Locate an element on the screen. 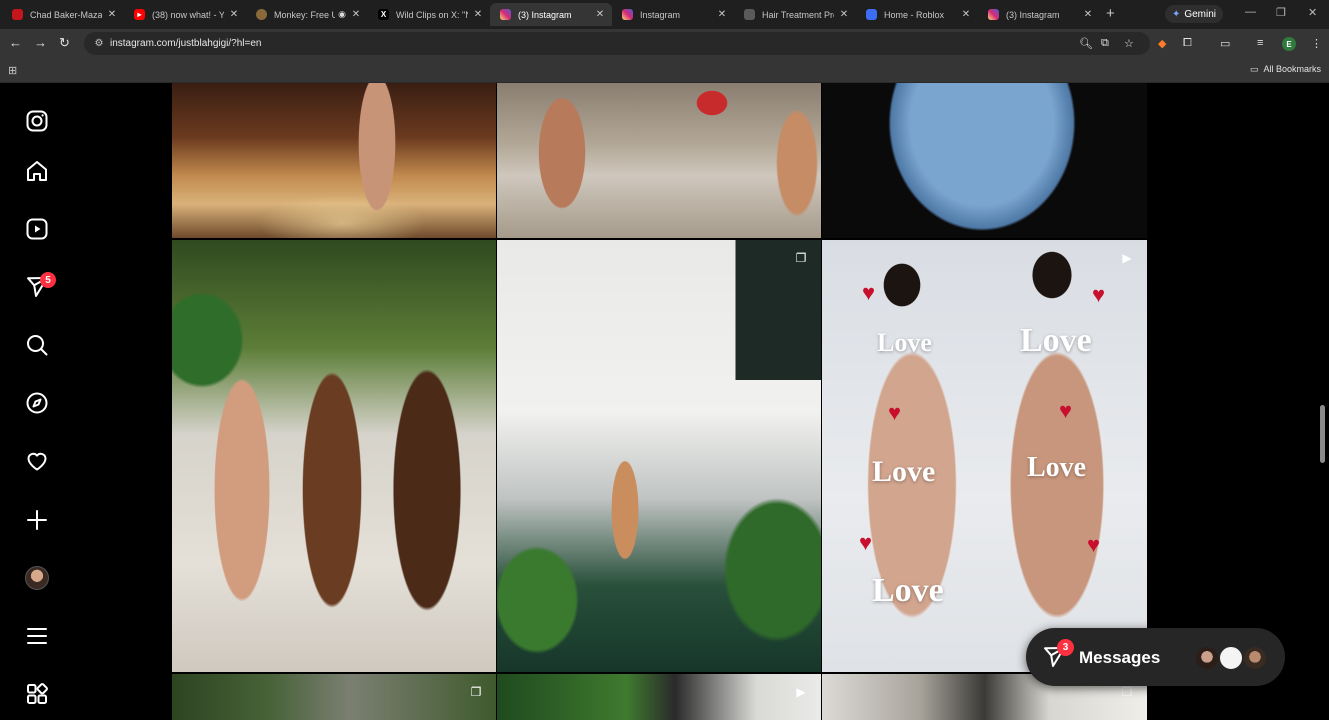 The height and width of the screenshot is (720, 1329). reload-button: ↻ is located at coordinates (64, 43).